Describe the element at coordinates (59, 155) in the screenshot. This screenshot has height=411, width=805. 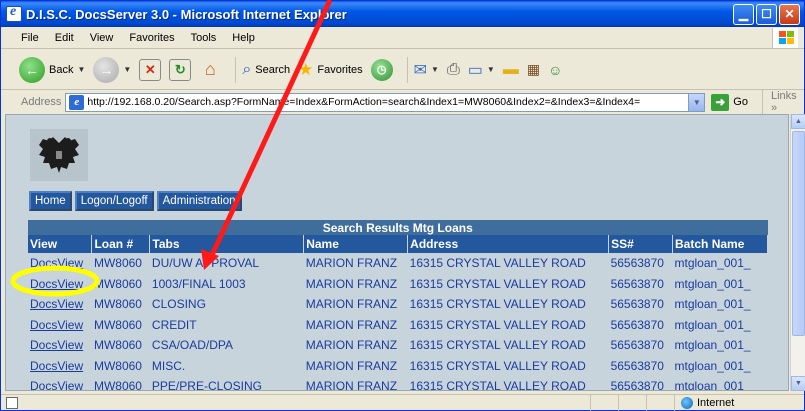
I see `double-headed-eagle-icon` at that location.